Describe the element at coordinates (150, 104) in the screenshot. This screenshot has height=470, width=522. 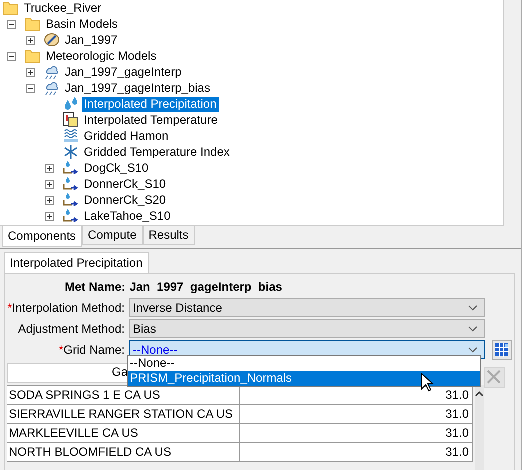
I see `tree-item: Interpolated Precipitation` at that location.